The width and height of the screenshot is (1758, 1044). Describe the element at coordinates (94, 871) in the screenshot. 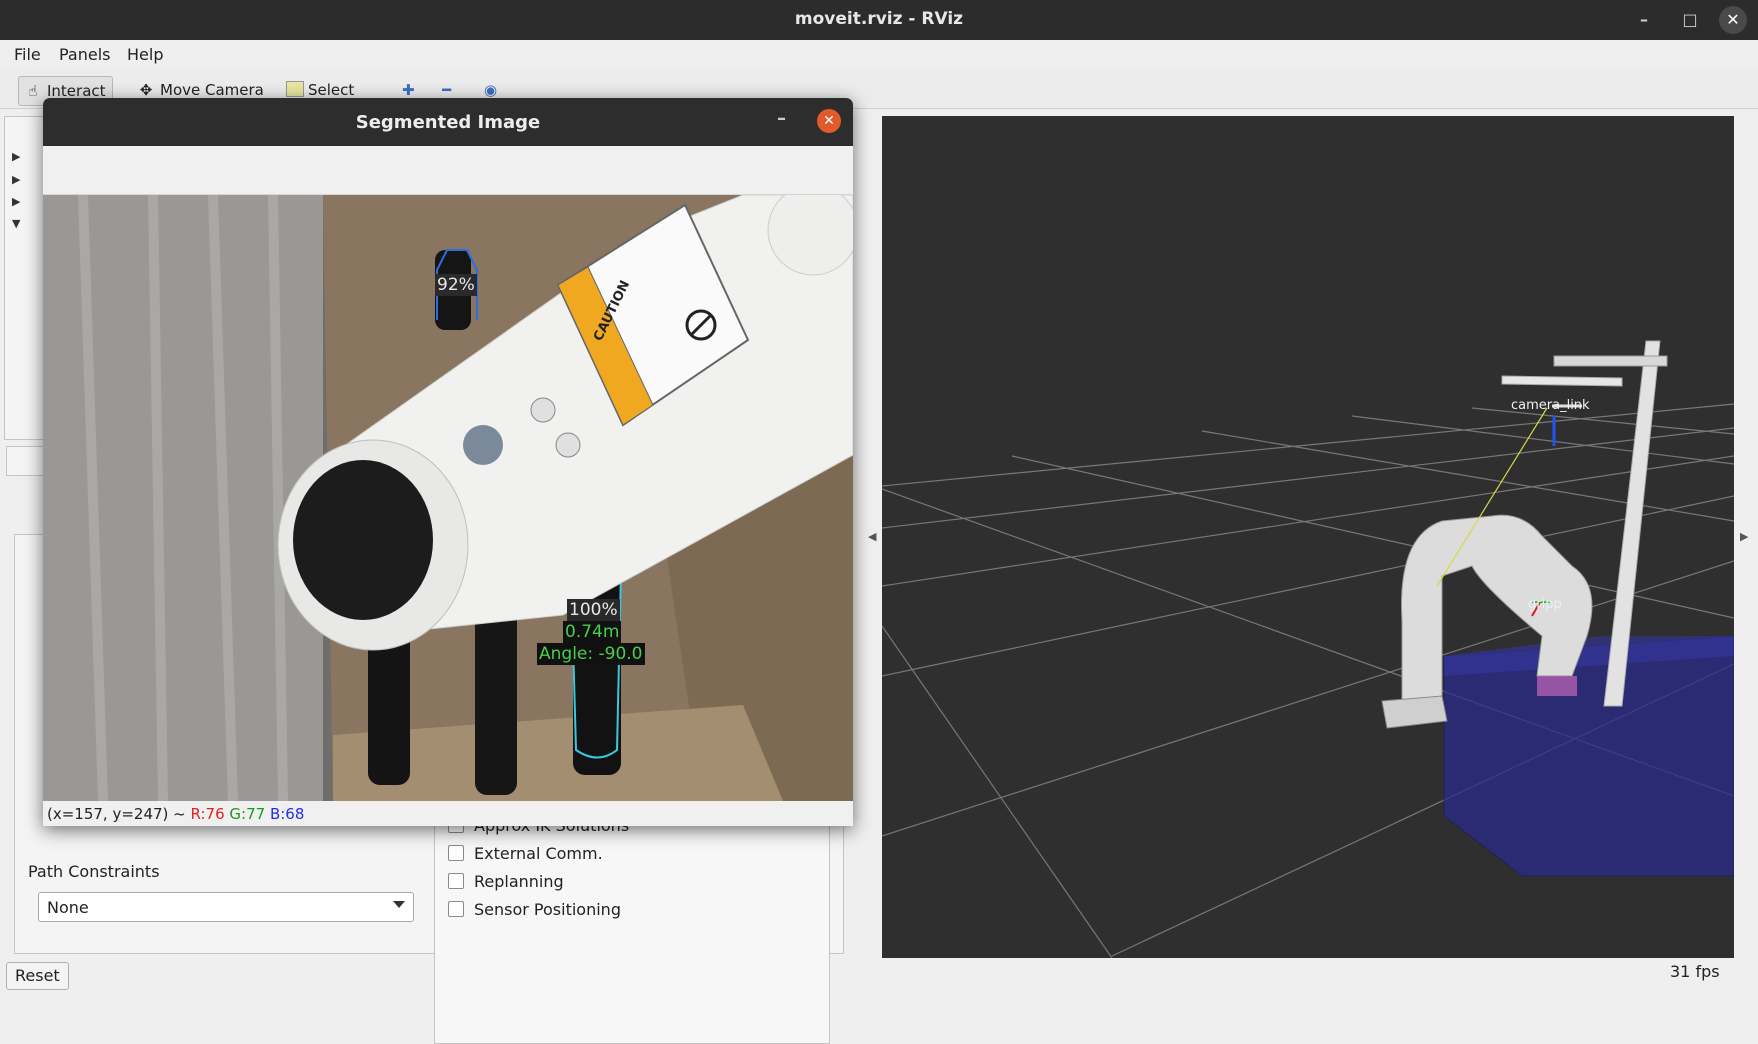

I see `path-constraints-label: Path Constraints` at that location.